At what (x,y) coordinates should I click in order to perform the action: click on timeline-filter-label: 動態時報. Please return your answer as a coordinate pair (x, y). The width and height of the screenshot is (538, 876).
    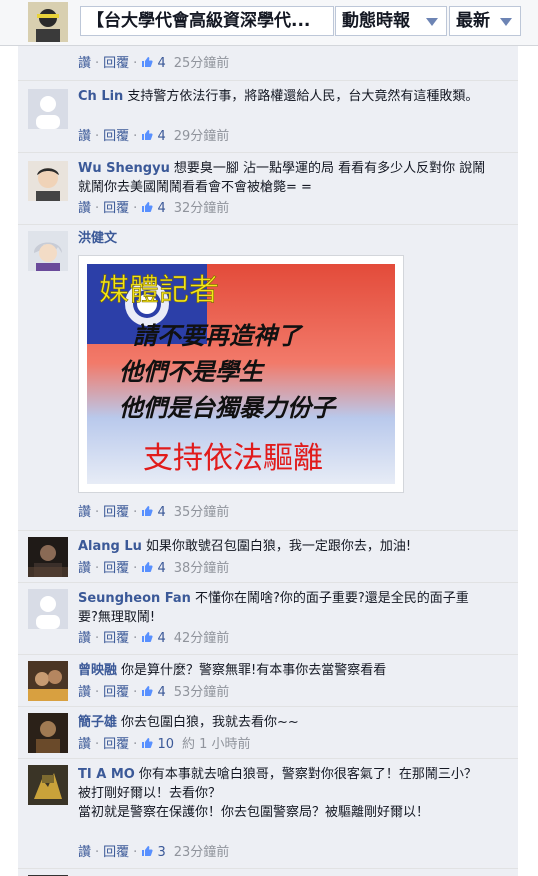
    Looking at the image, I should click on (376, 21).